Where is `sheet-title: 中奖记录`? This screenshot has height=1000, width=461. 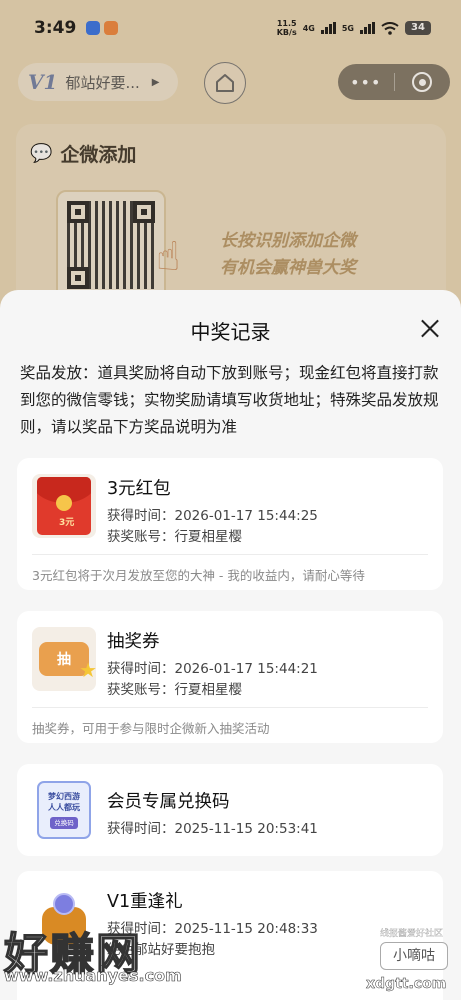
sheet-title: 中奖记录 is located at coordinates (230, 332).